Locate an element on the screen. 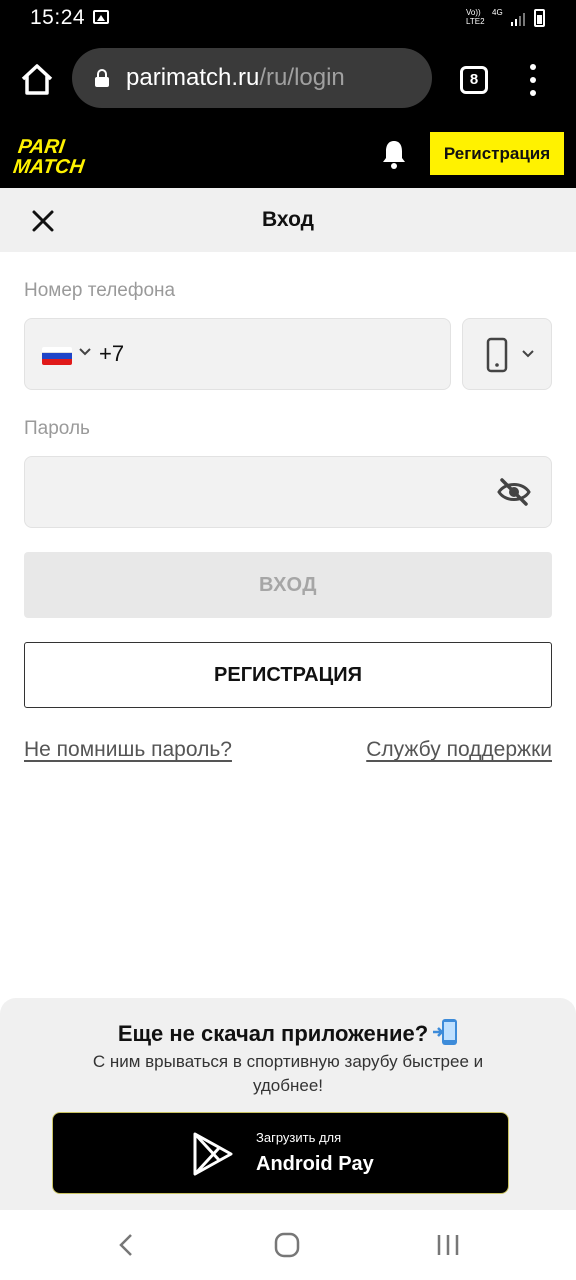 This screenshot has height=1280, width=576. russia-flag-icon is located at coordinates (57, 356).